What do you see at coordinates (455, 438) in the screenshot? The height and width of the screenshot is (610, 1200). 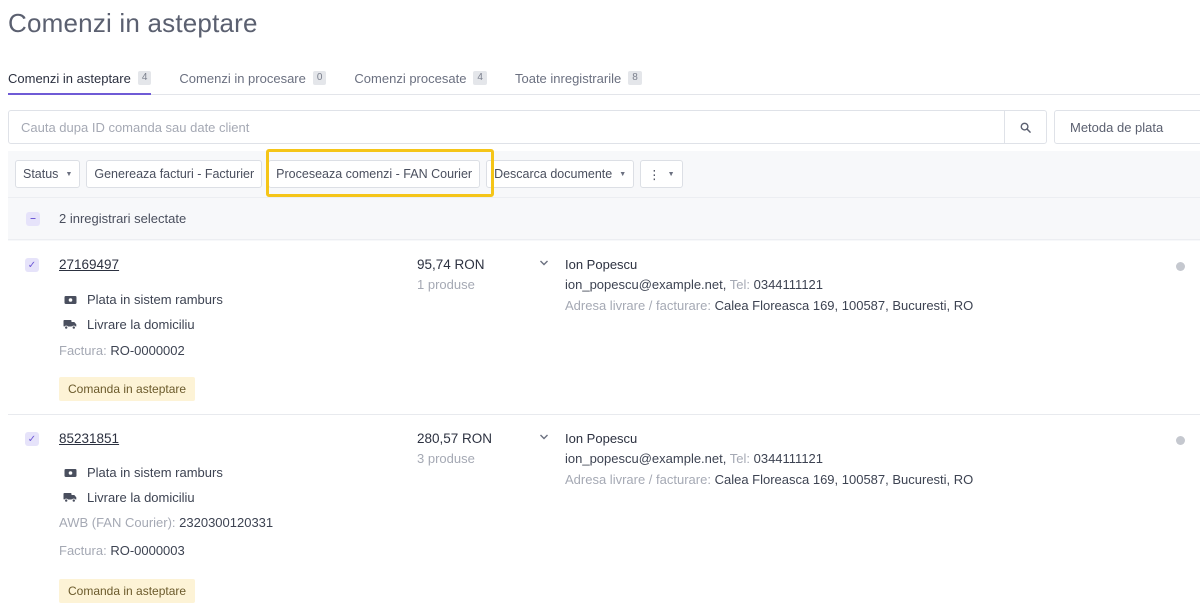 I see `order-total: 280,57 RON` at bounding box center [455, 438].